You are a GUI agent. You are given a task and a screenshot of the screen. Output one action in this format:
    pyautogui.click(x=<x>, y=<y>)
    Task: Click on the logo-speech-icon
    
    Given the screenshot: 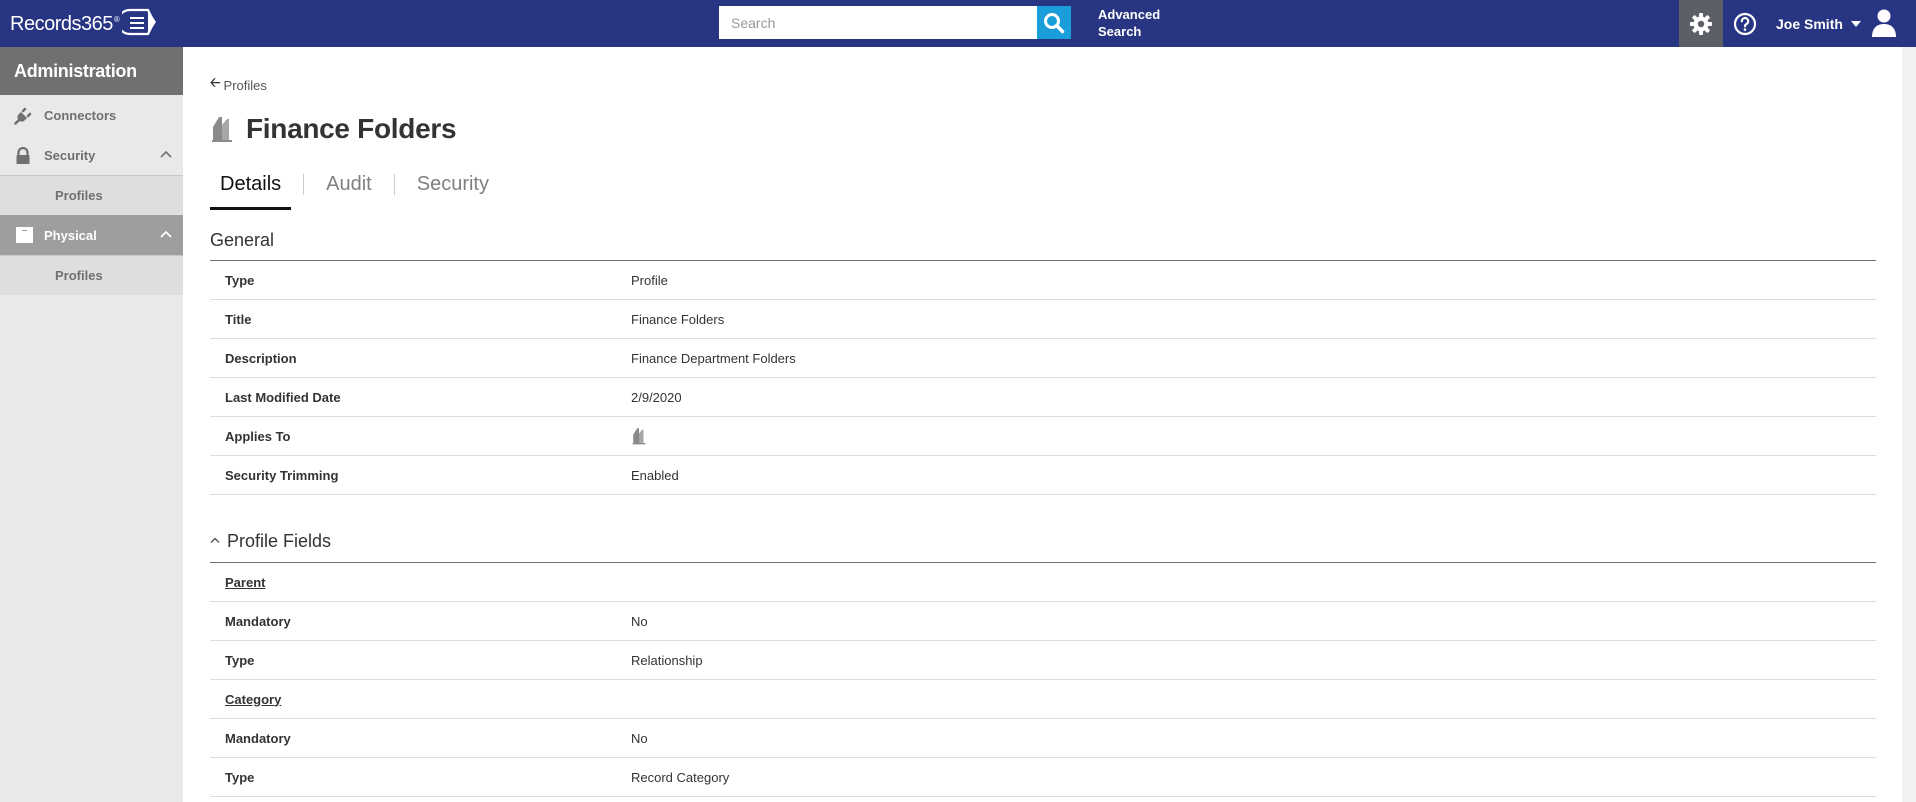 What is the action you would take?
    pyautogui.click(x=139, y=22)
    